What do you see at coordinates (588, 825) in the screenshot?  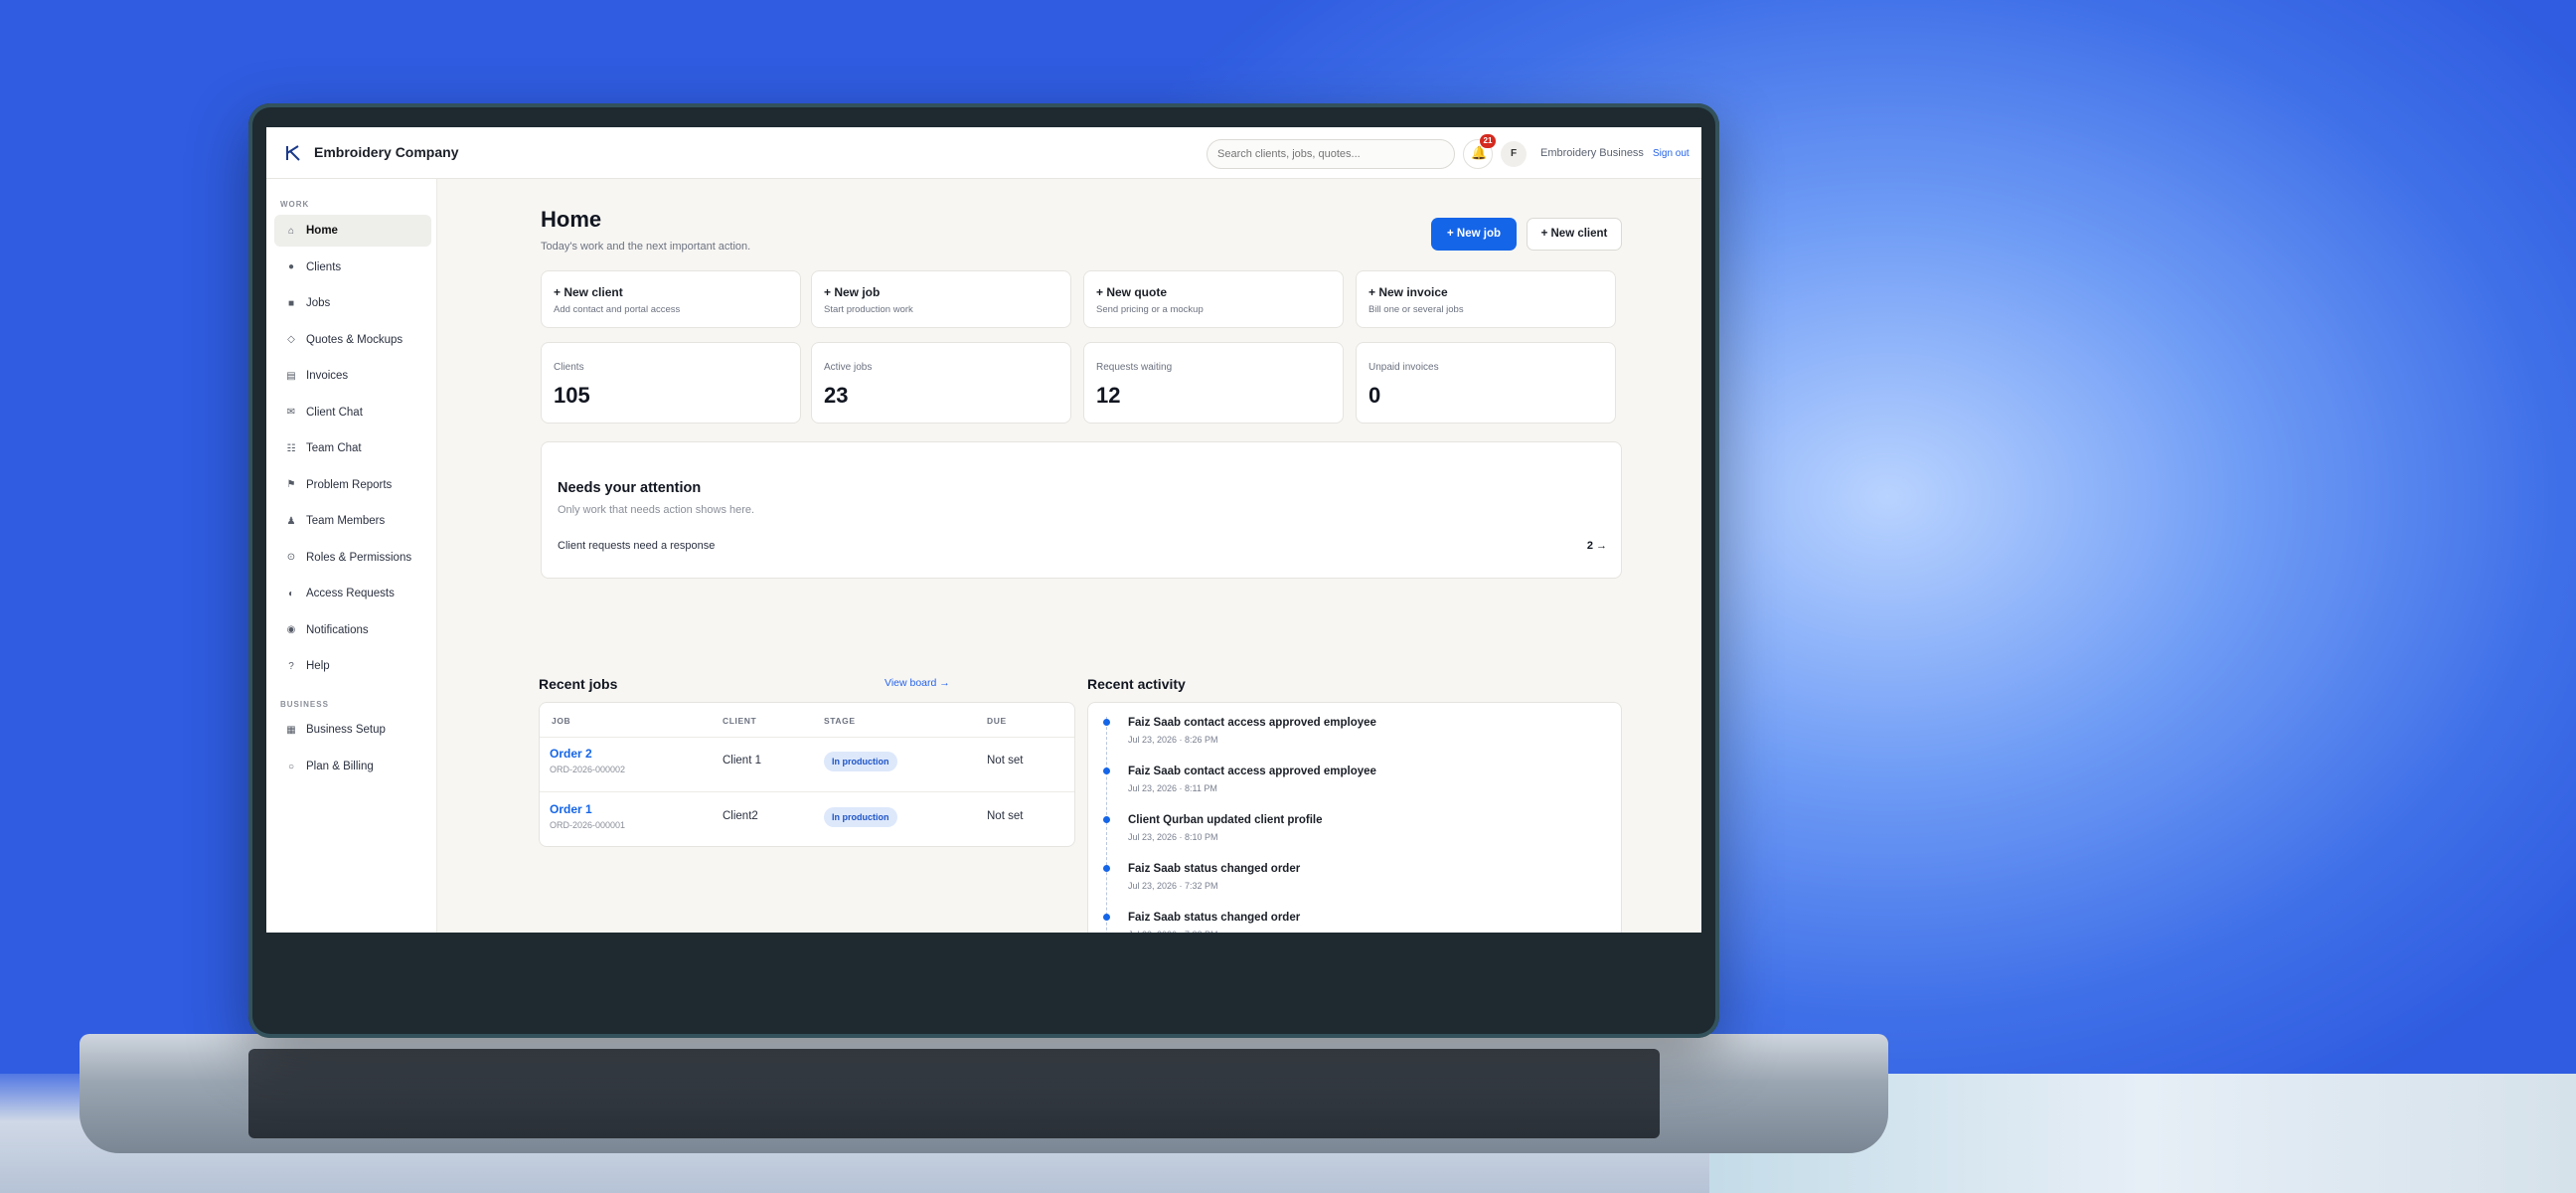 I see `job-code: ORD-2026-000001` at bounding box center [588, 825].